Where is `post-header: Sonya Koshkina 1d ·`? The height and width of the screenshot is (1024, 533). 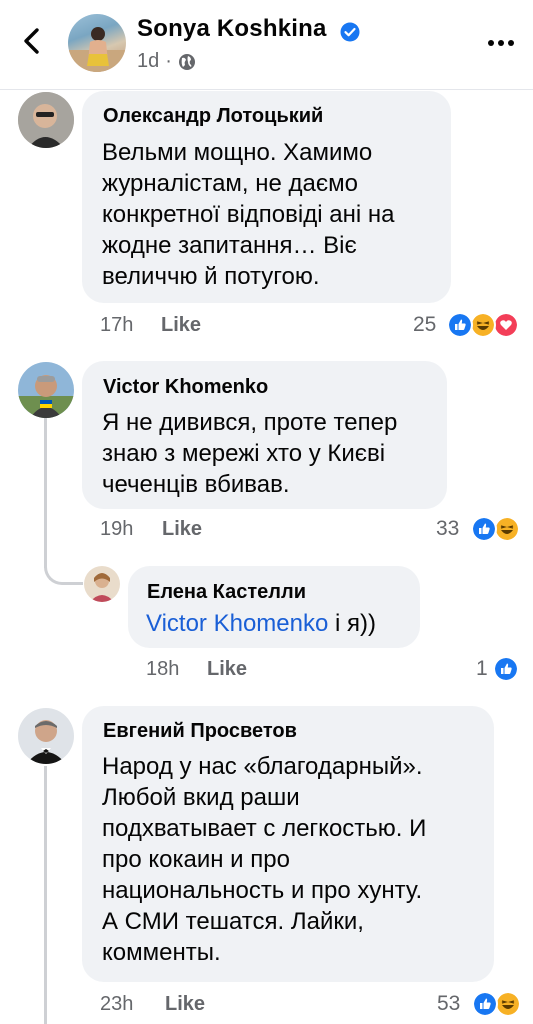
post-header: Sonya Koshkina 1d · is located at coordinates (266, 45).